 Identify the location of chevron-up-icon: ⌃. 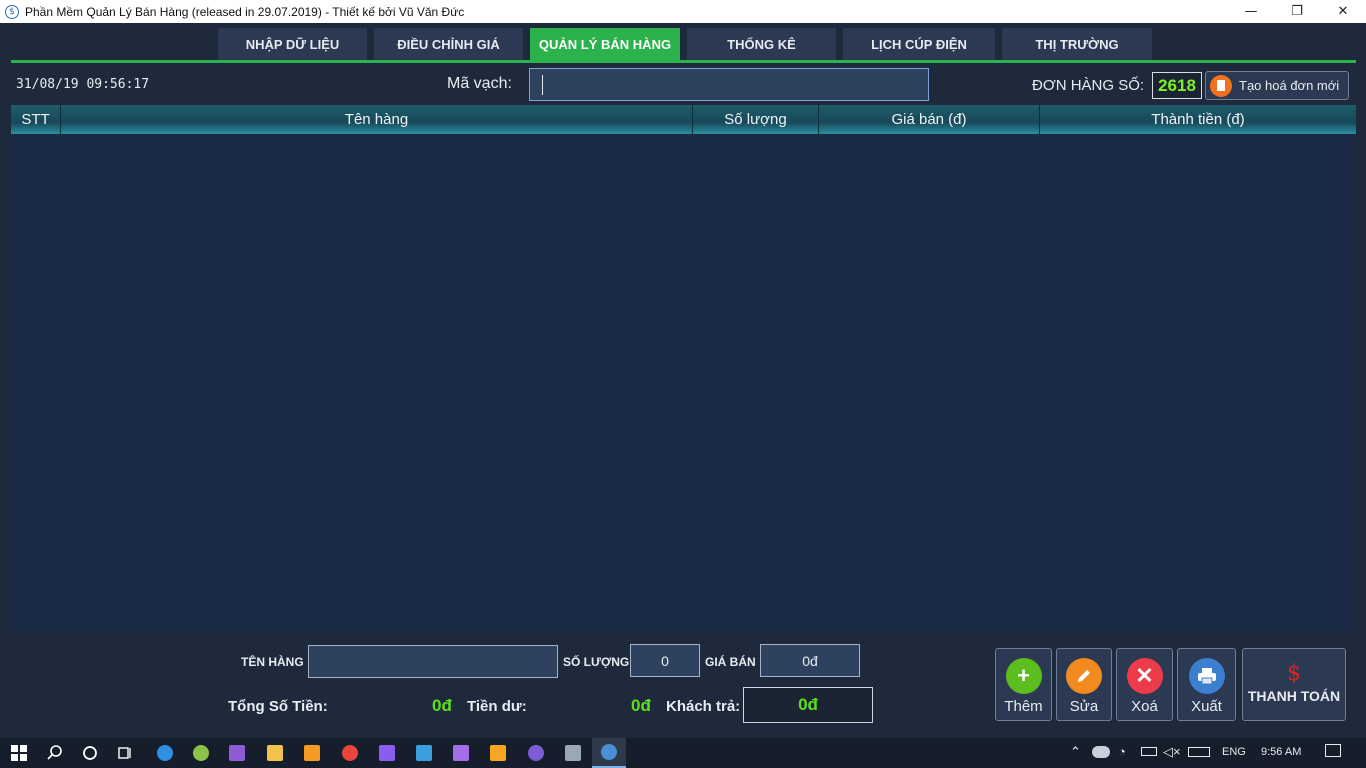
(1075, 752).